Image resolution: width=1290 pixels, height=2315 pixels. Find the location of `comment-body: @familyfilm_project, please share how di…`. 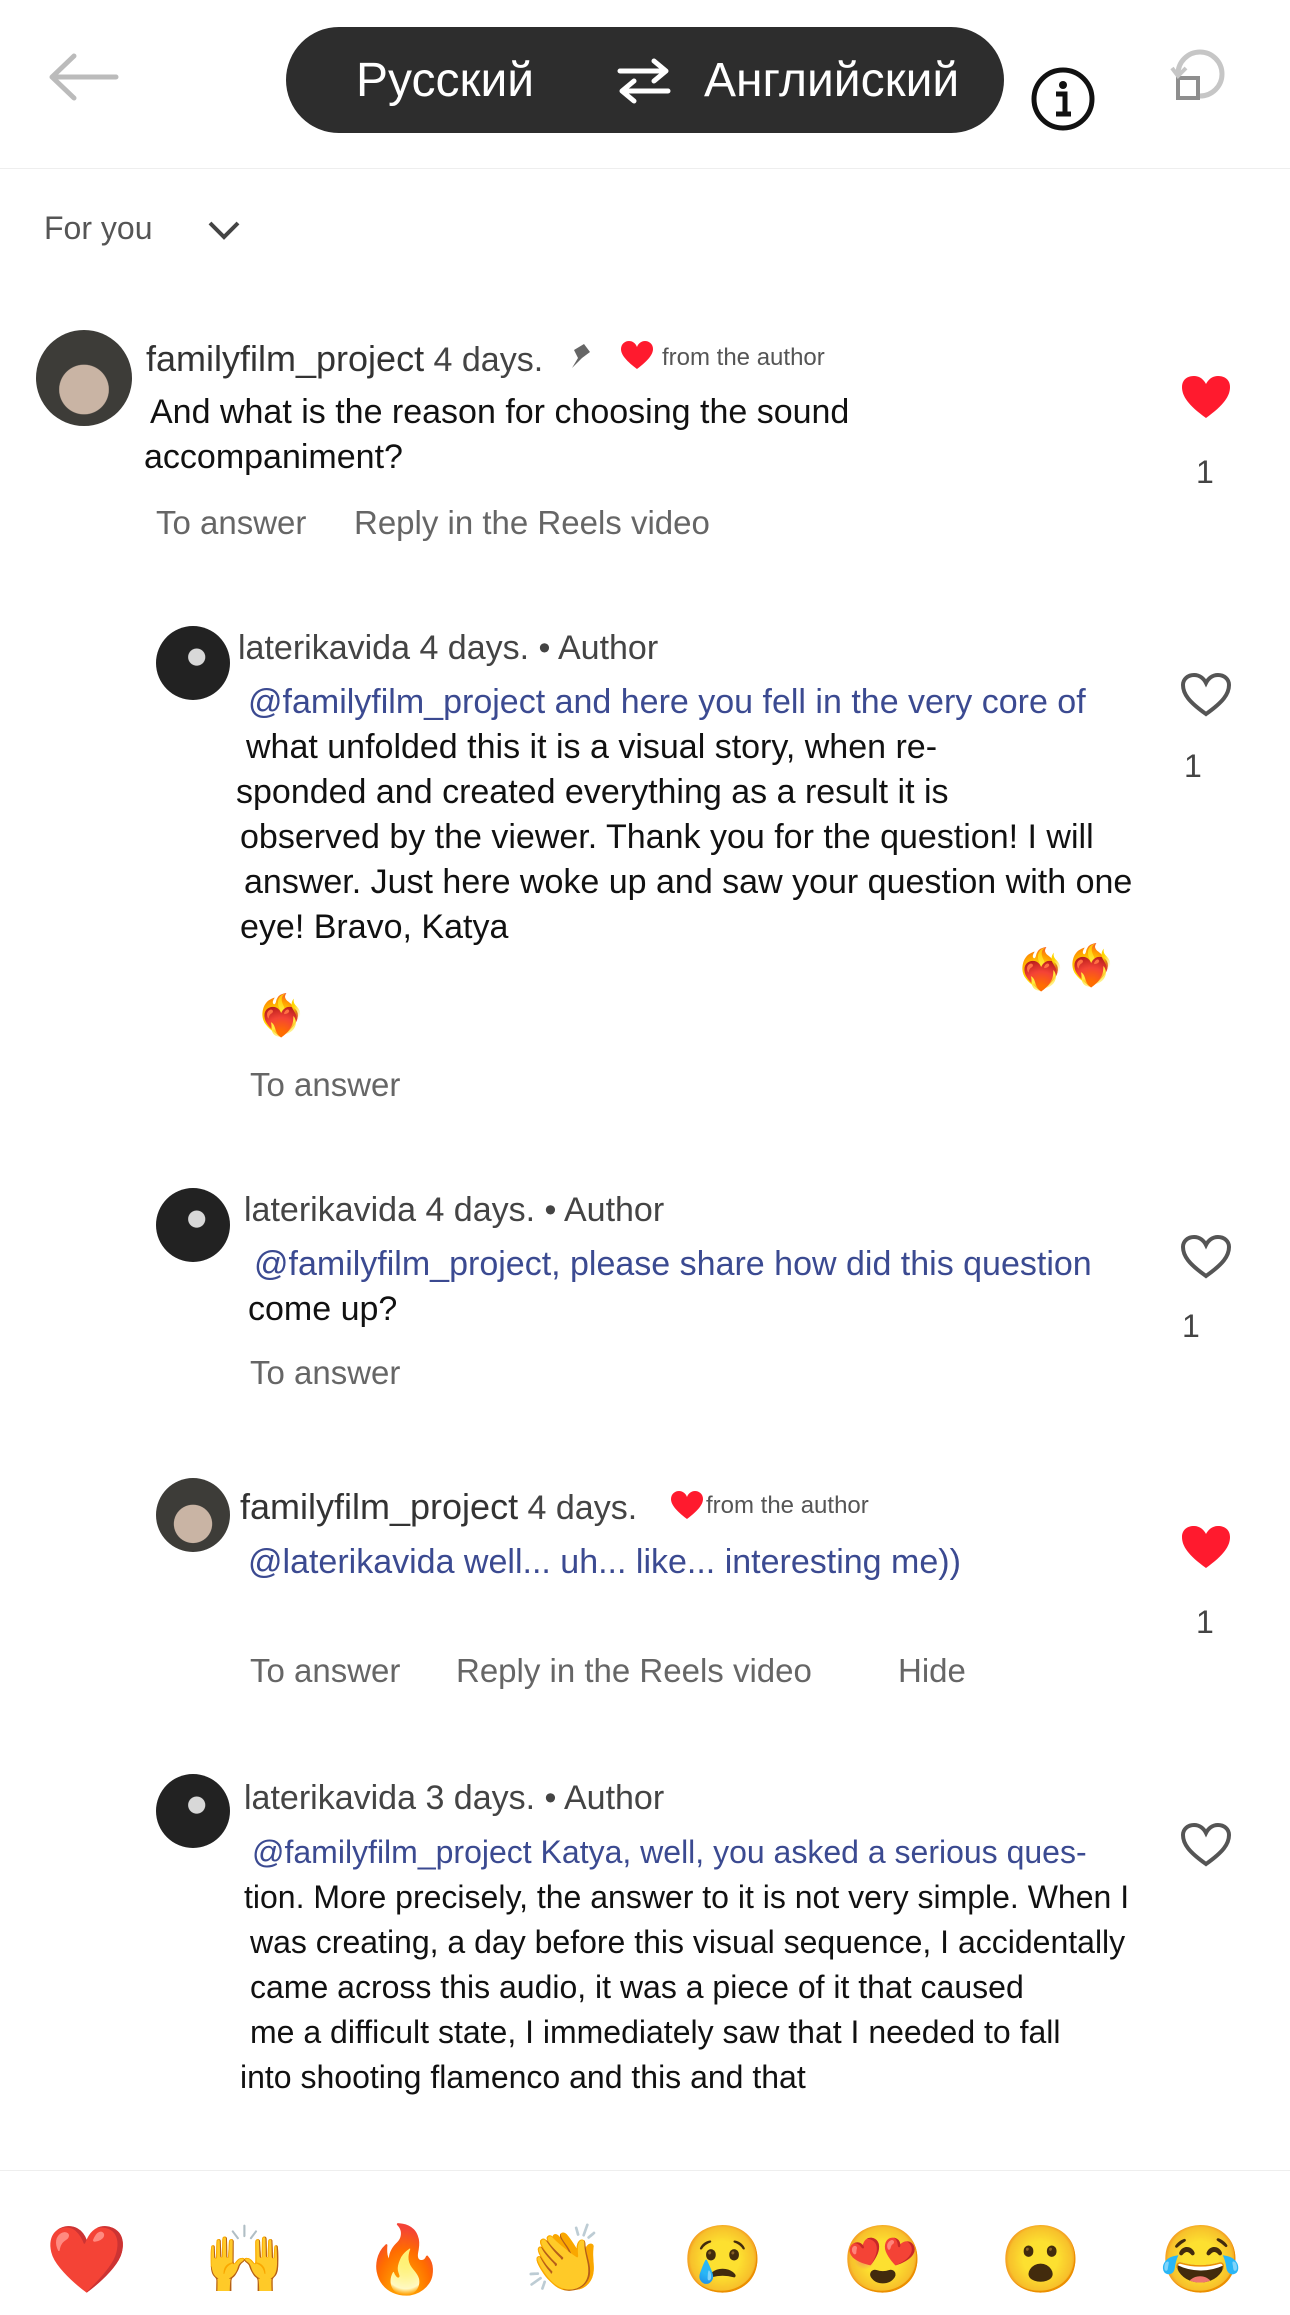

comment-body: @familyfilm_project, please share how di… is located at coordinates (670, 1287).